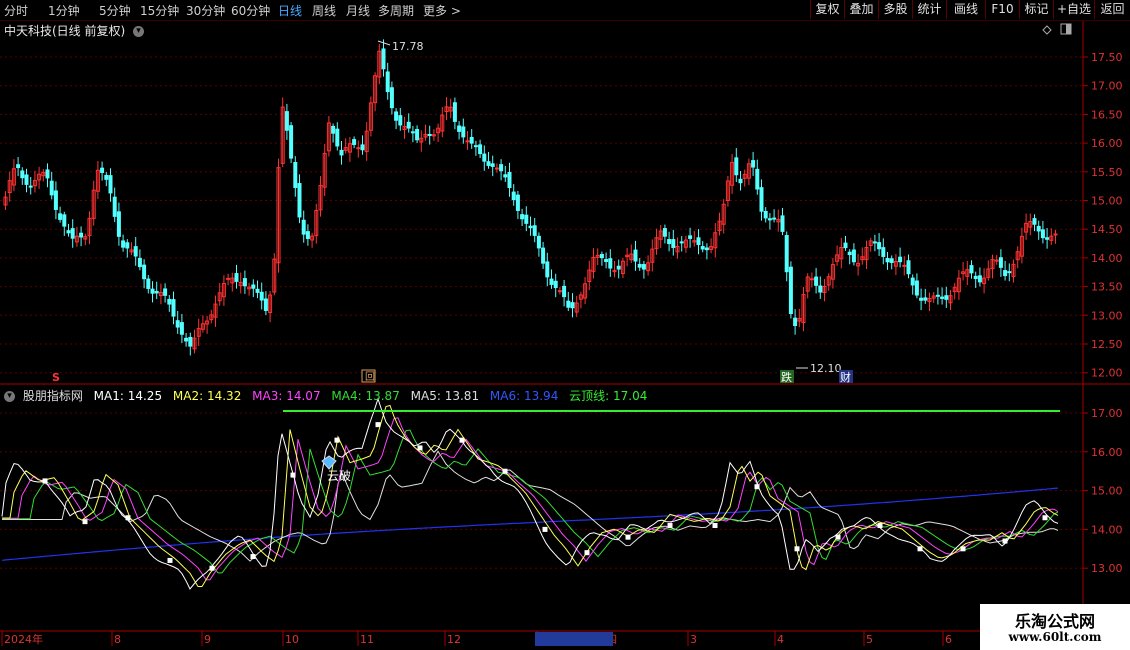 This screenshot has width=1130, height=650. I want to click on date-label: 9, so click(207, 639).